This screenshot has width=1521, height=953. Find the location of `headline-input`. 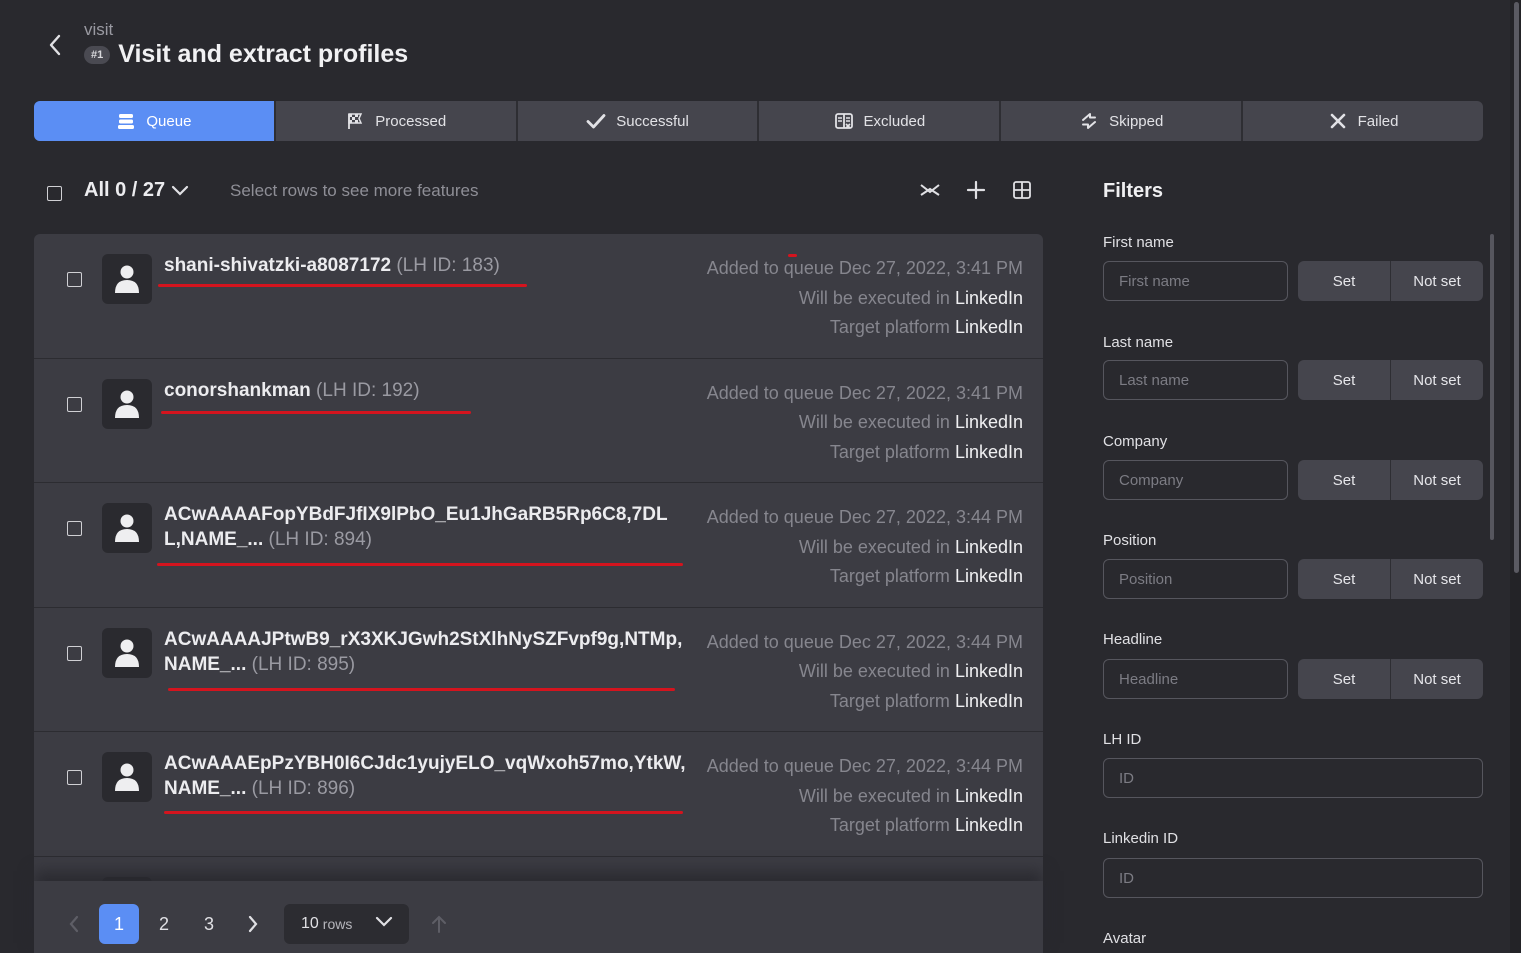

headline-input is located at coordinates (1195, 679).